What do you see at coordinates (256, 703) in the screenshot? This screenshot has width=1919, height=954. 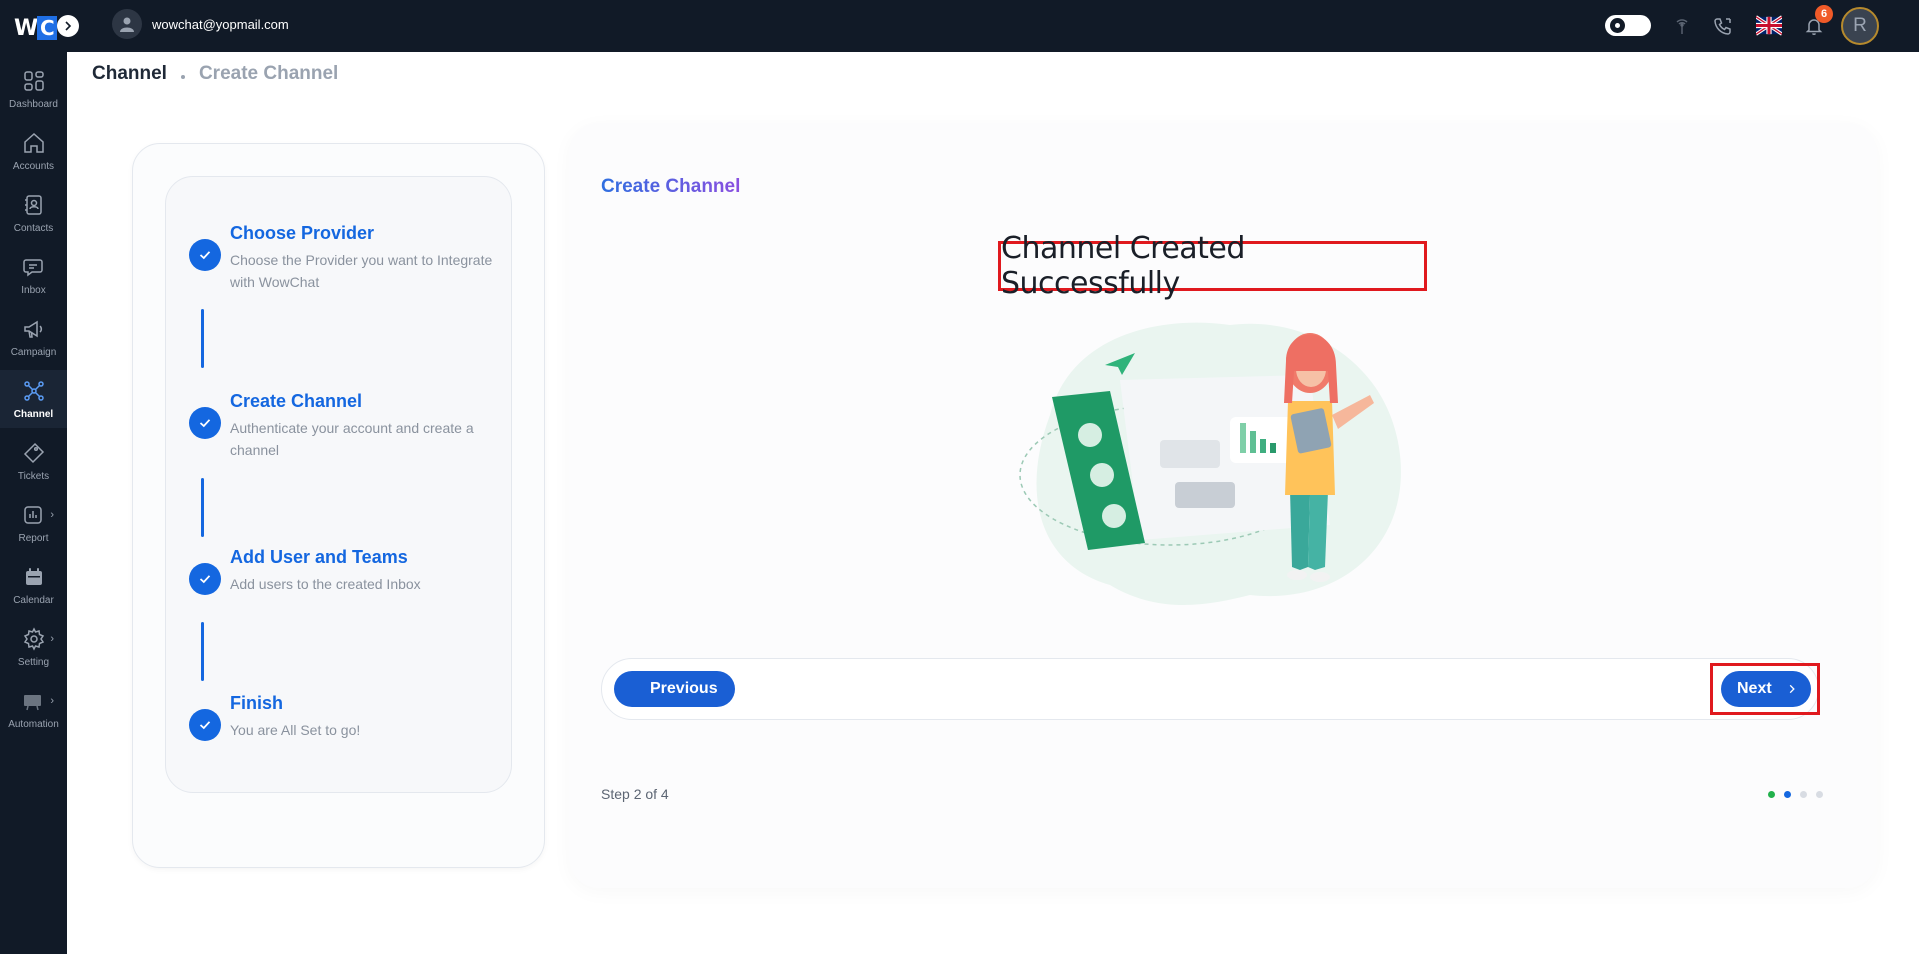 I see `step-title: Finish` at bounding box center [256, 703].